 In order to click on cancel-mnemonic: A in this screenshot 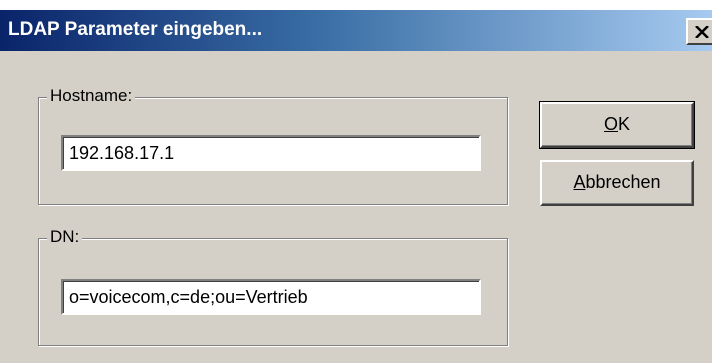, I will do `click(579, 182)`.